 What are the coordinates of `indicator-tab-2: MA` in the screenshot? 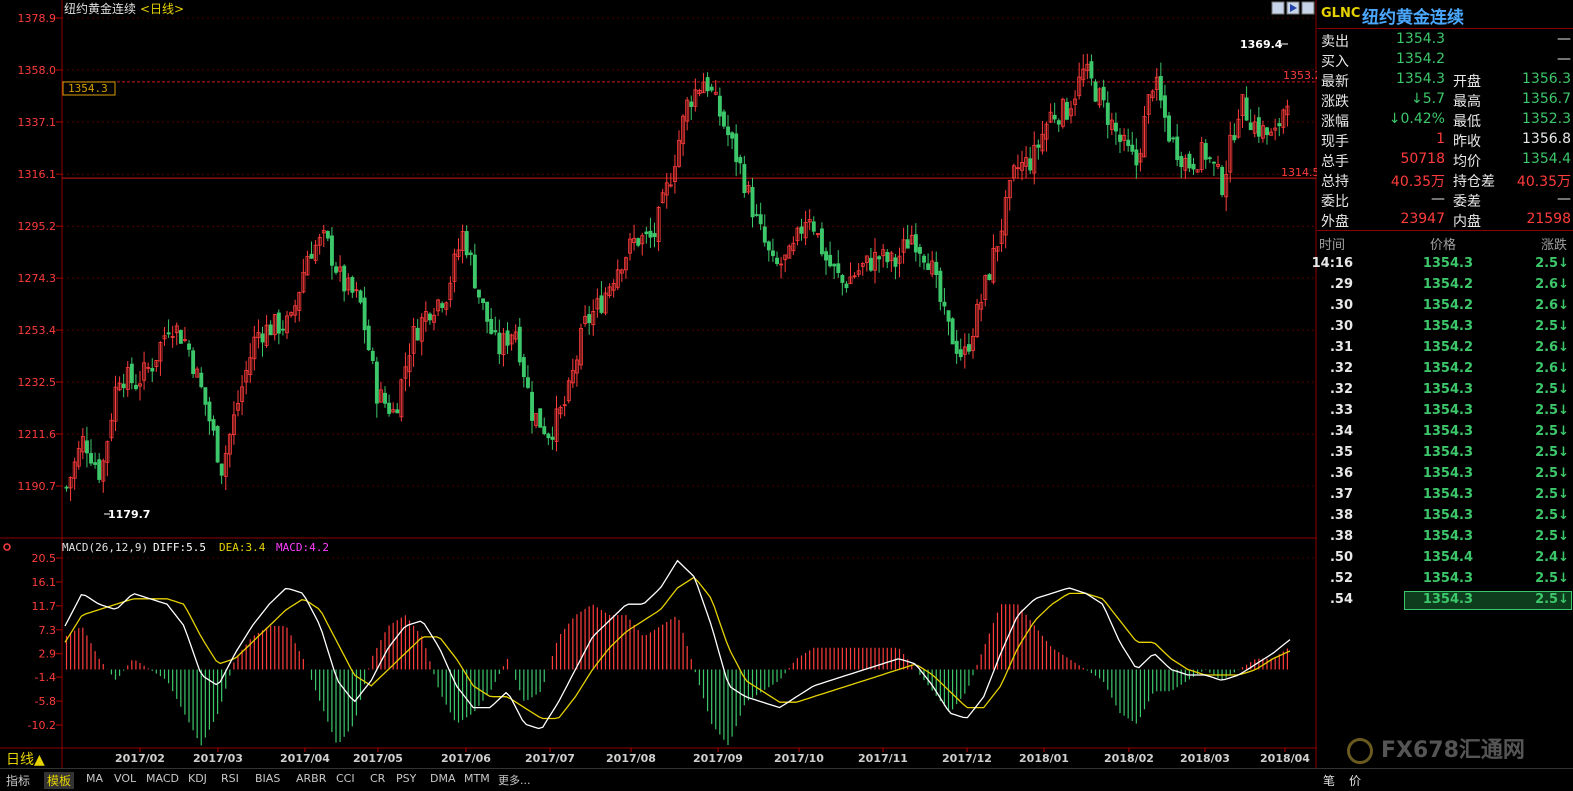 It's located at (94, 778).